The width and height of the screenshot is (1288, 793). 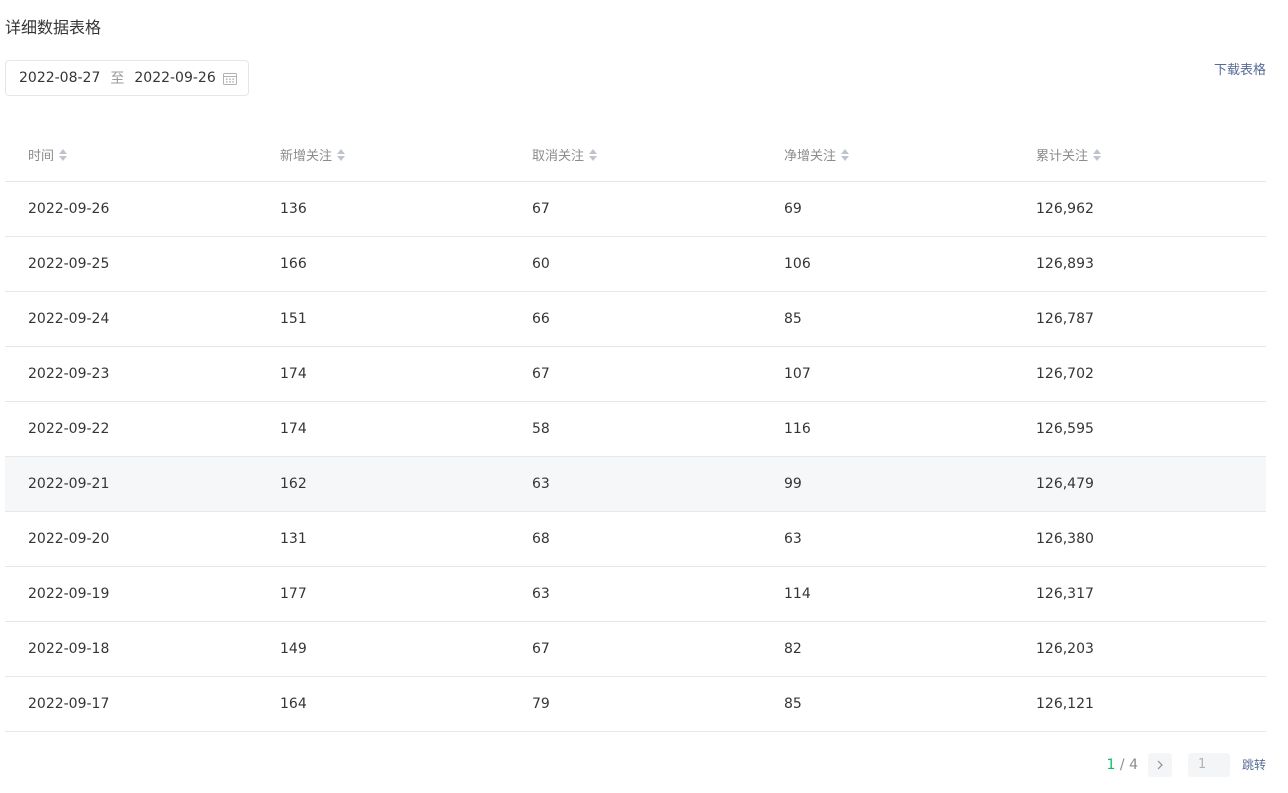 I want to click on cell-new-follows: 136, so click(x=293, y=209).